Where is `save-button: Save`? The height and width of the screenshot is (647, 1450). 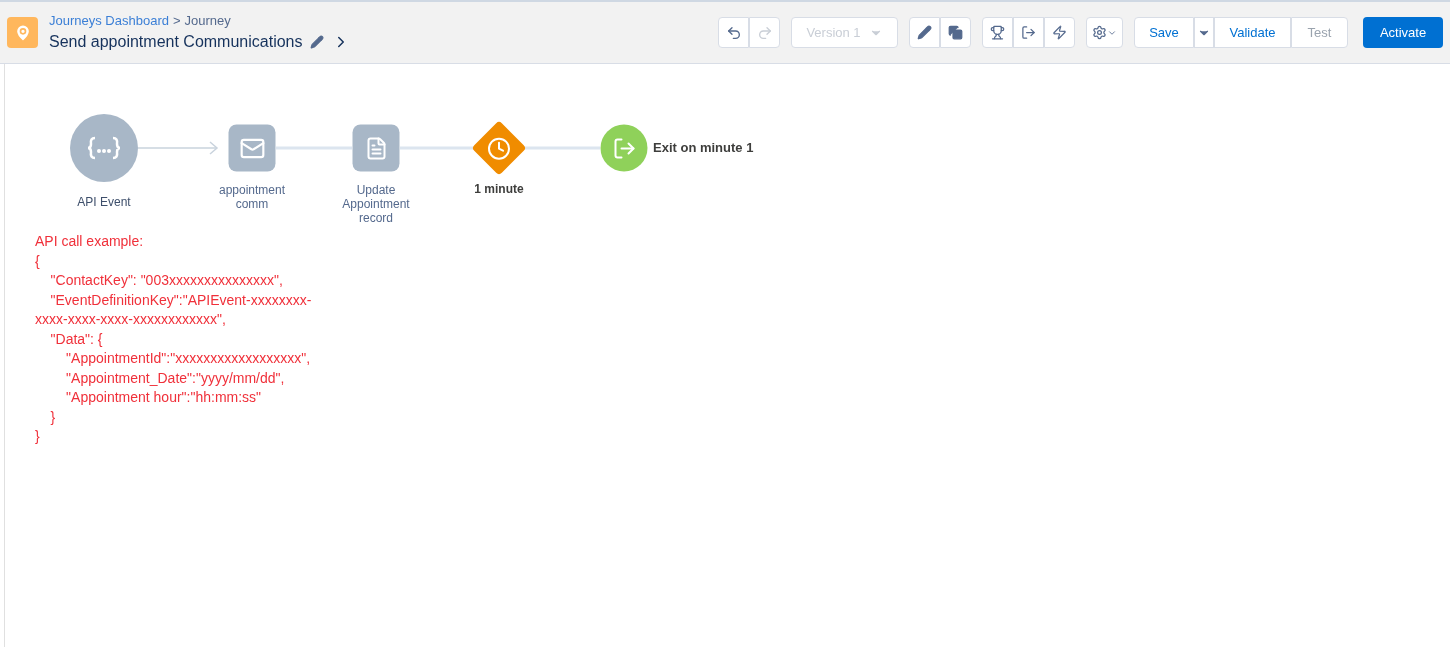 save-button: Save is located at coordinates (1164, 32).